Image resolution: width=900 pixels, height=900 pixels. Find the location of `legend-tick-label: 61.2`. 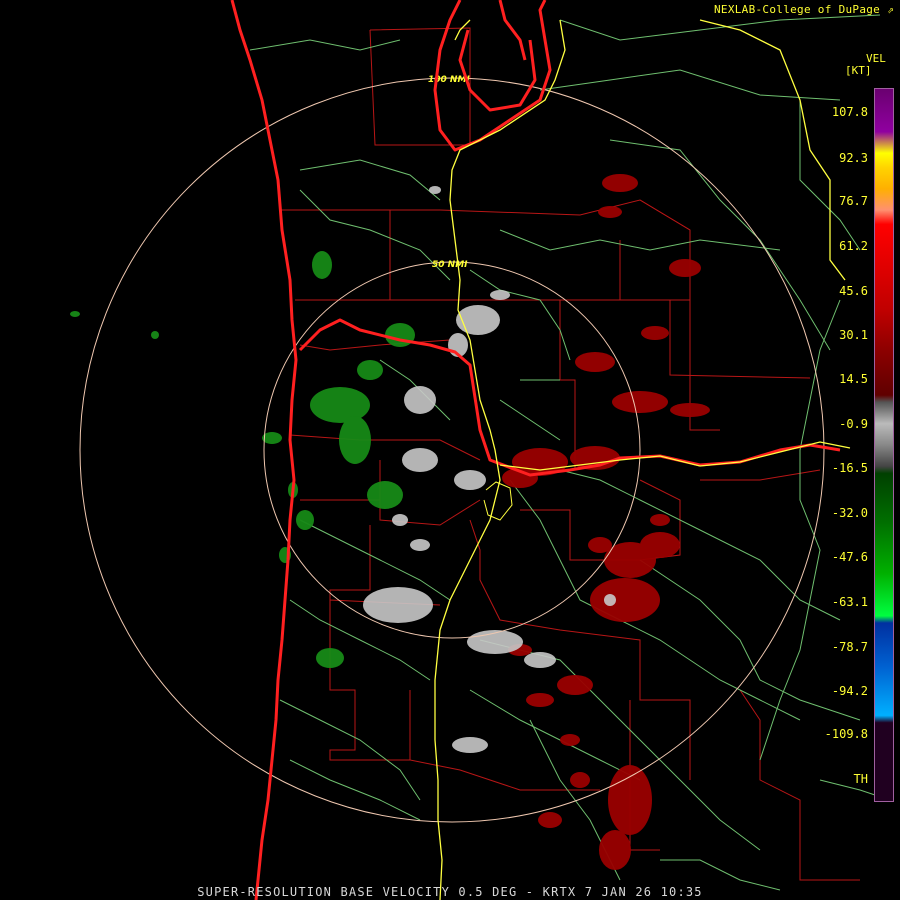

legend-tick-label: 61.2 is located at coordinates (853, 246).